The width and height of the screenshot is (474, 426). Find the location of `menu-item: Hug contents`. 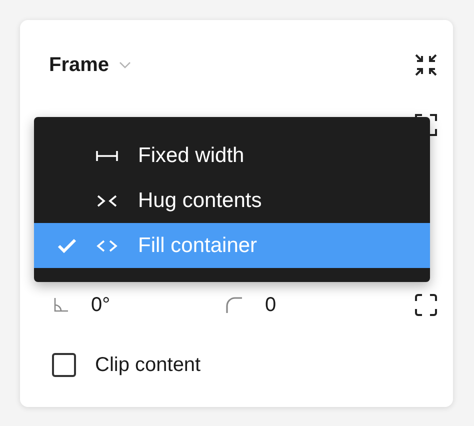

menu-item: Hug contents is located at coordinates (232, 200).